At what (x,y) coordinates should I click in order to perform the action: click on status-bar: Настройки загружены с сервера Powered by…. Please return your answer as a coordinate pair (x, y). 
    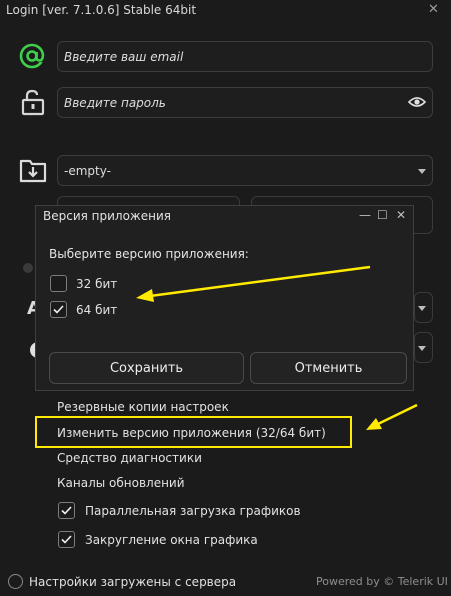
    Looking at the image, I should click on (225, 582).